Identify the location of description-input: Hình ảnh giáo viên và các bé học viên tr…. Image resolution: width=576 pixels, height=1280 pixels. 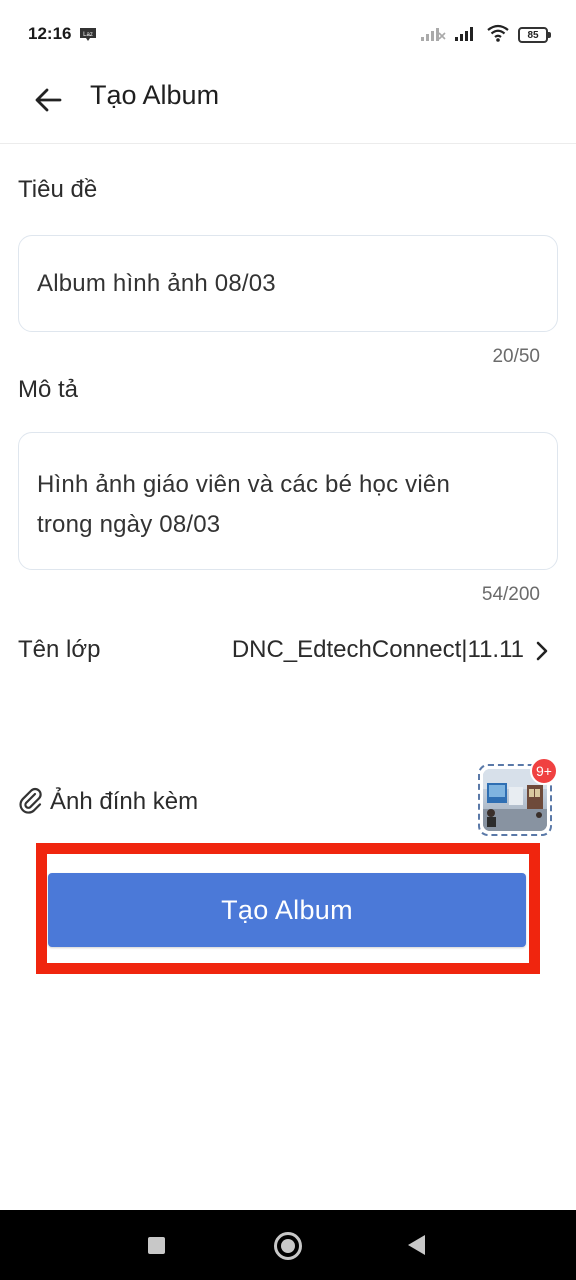
(288, 501).